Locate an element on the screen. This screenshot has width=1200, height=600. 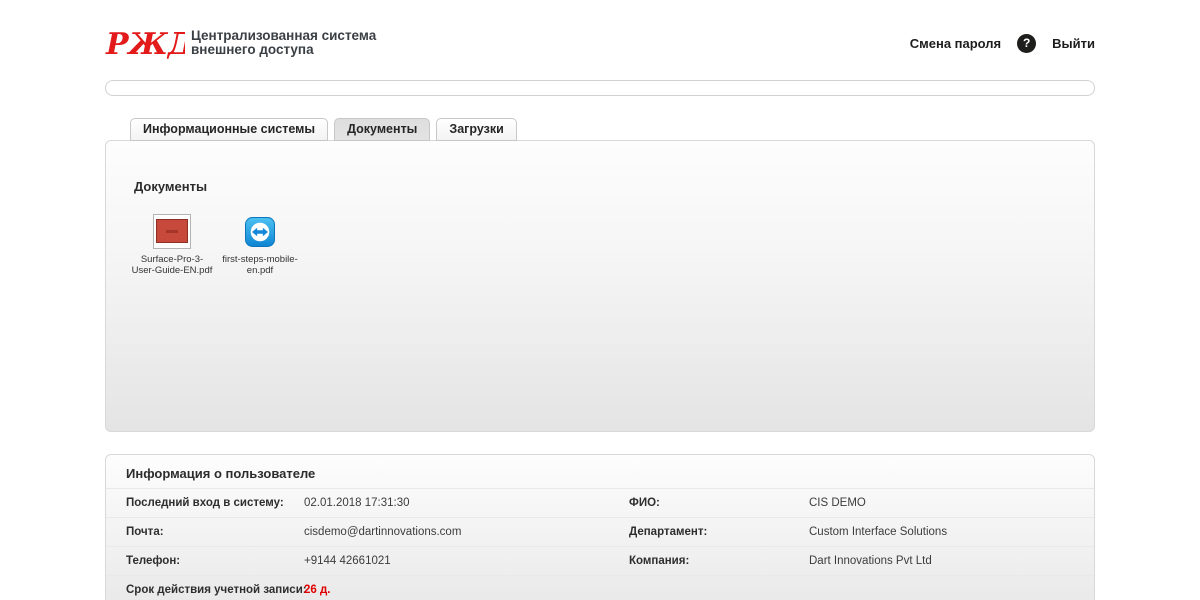
help-icon: ? is located at coordinates (1027, 43).